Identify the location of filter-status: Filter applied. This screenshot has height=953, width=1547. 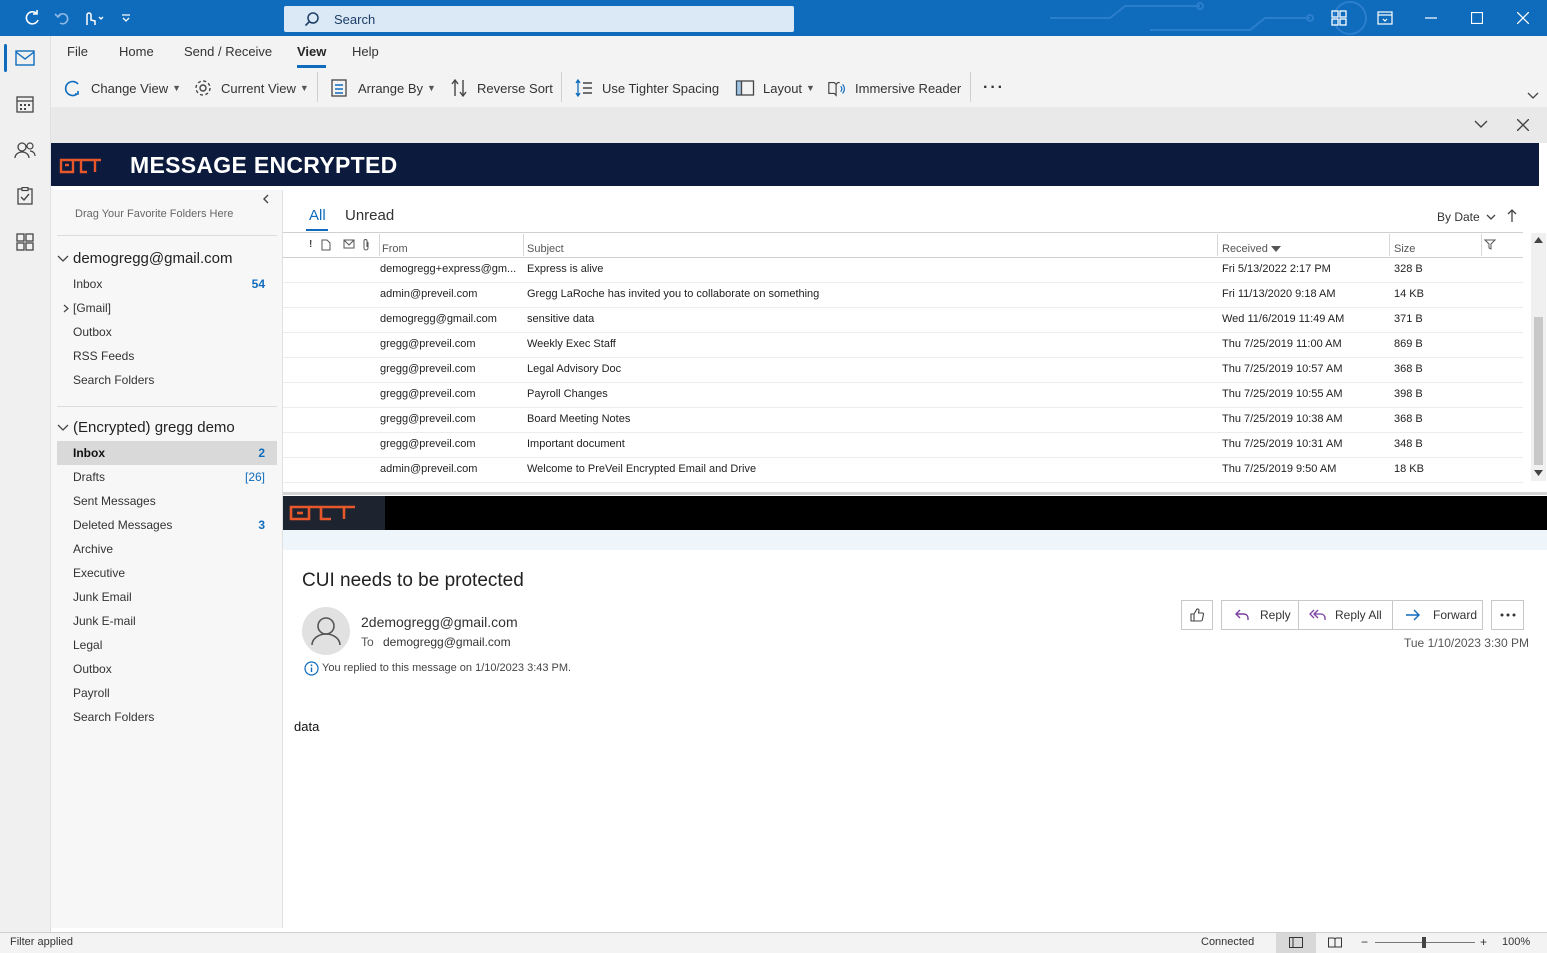
(41, 942).